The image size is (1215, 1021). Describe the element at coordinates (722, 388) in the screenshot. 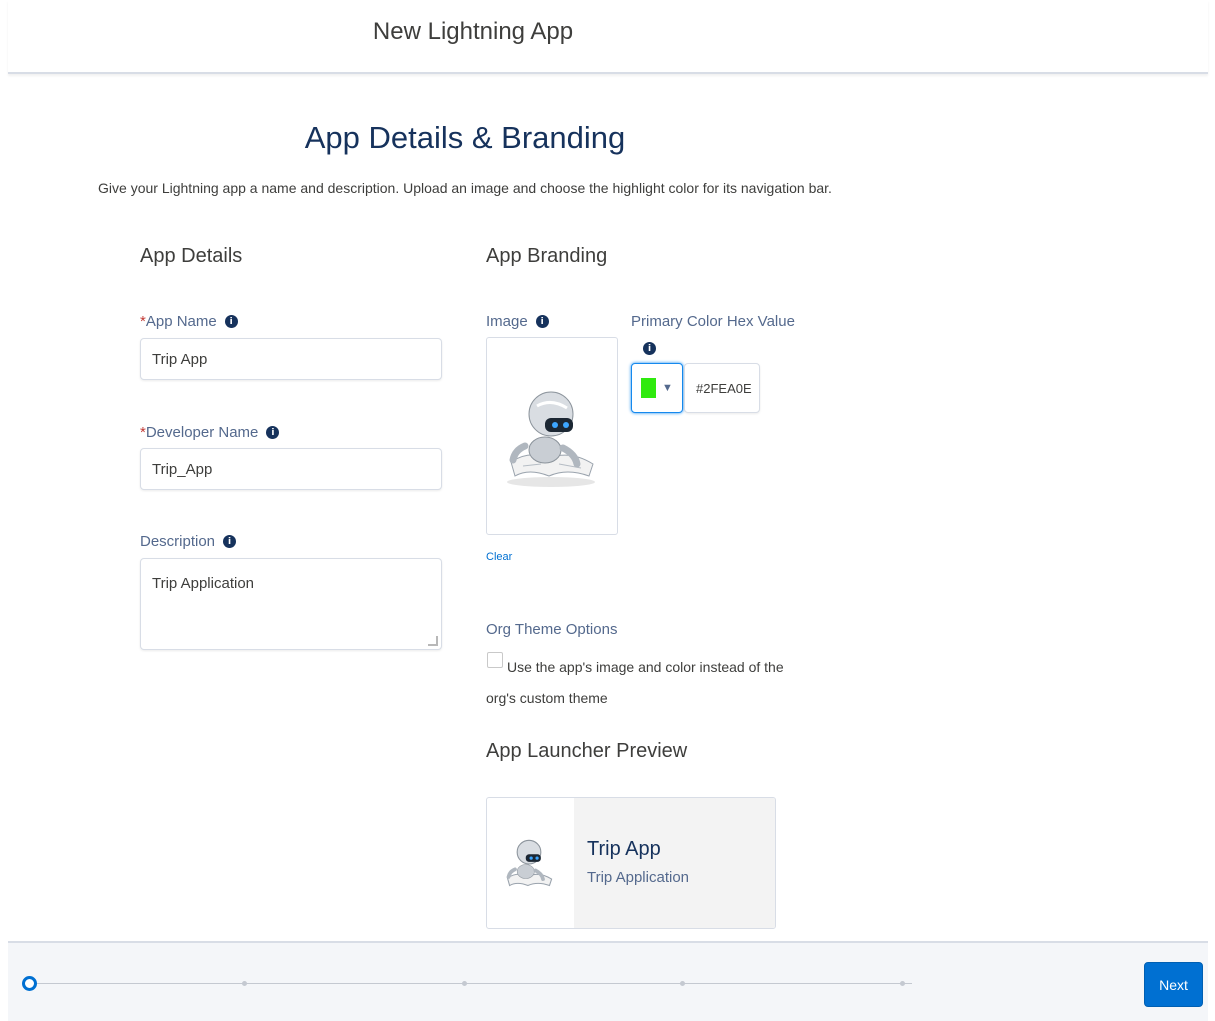

I see `hex-color-input: #2FEA0E` at that location.